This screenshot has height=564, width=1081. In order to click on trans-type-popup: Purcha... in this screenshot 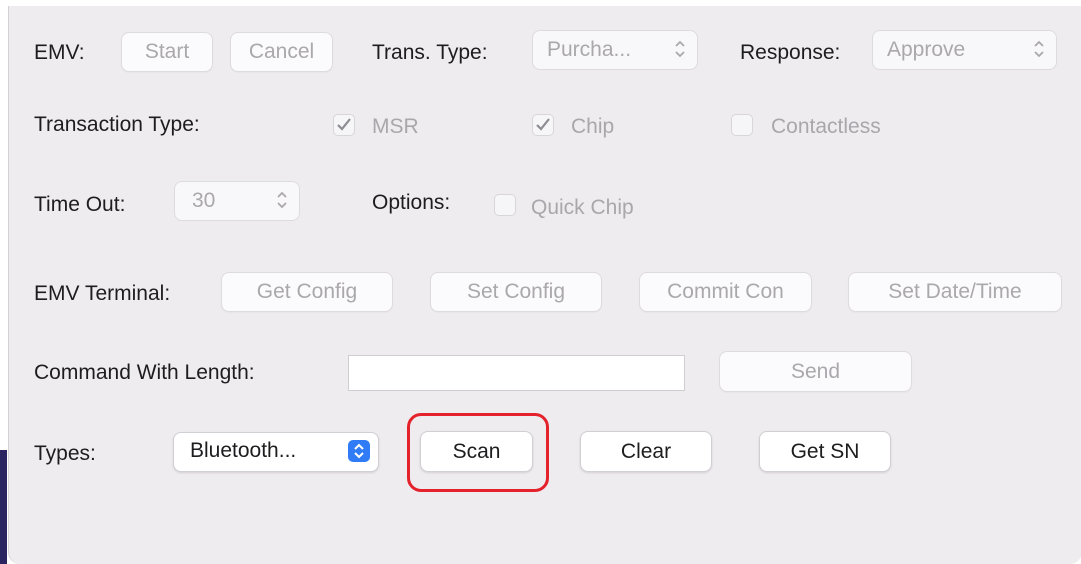, I will do `click(615, 50)`.